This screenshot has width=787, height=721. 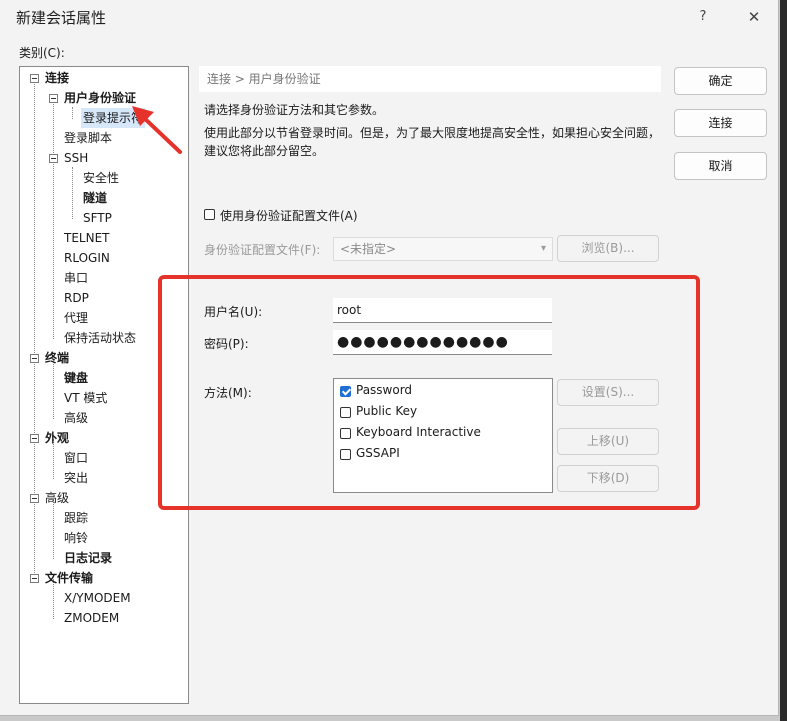 I want to click on help-icon: ?, so click(x=703, y=17).